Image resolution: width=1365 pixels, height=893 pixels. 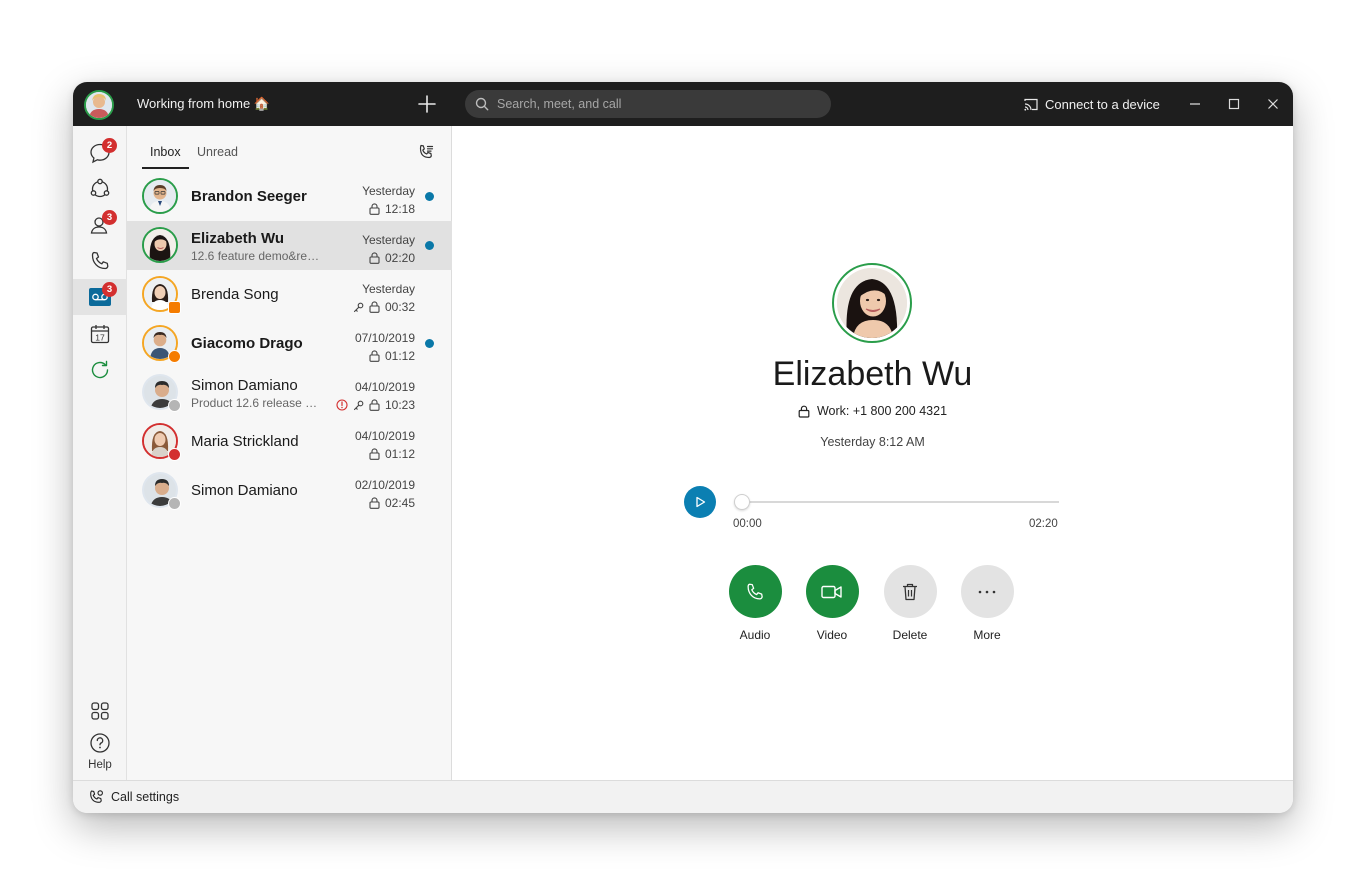 I want to click on minimize-icon, so click(x=1195, y=104).